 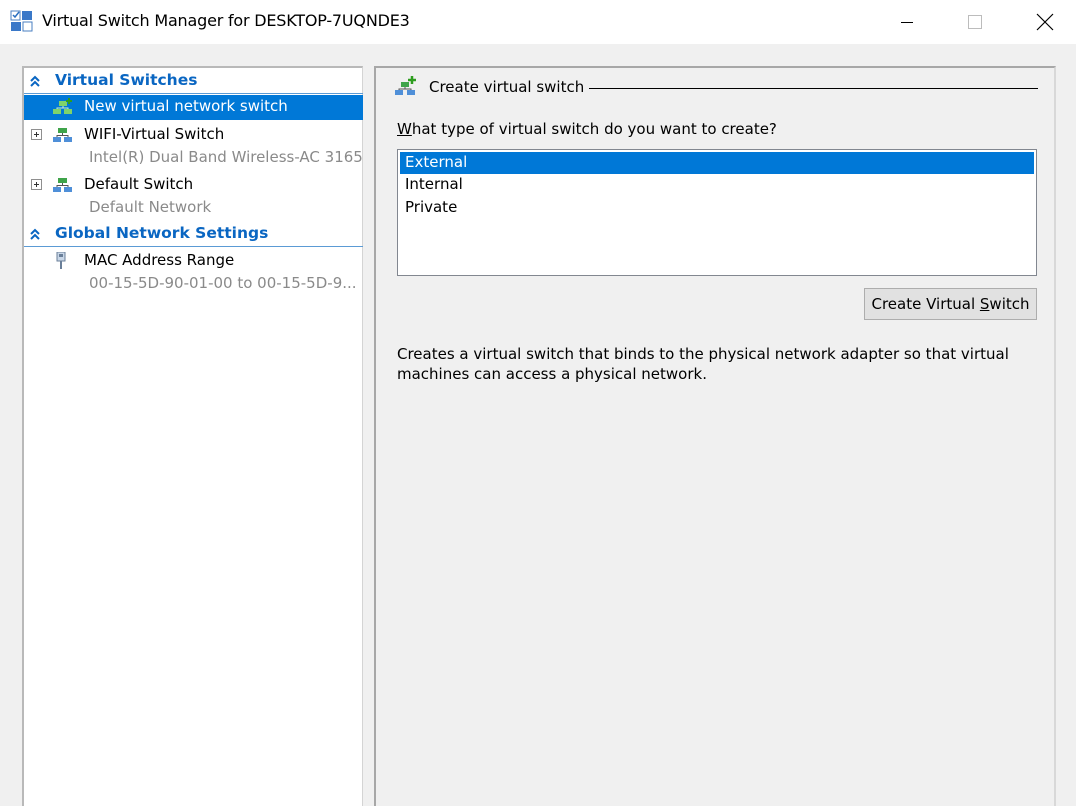 I want to click on group-title: Create virtual switch, so click(x=507, y=87).